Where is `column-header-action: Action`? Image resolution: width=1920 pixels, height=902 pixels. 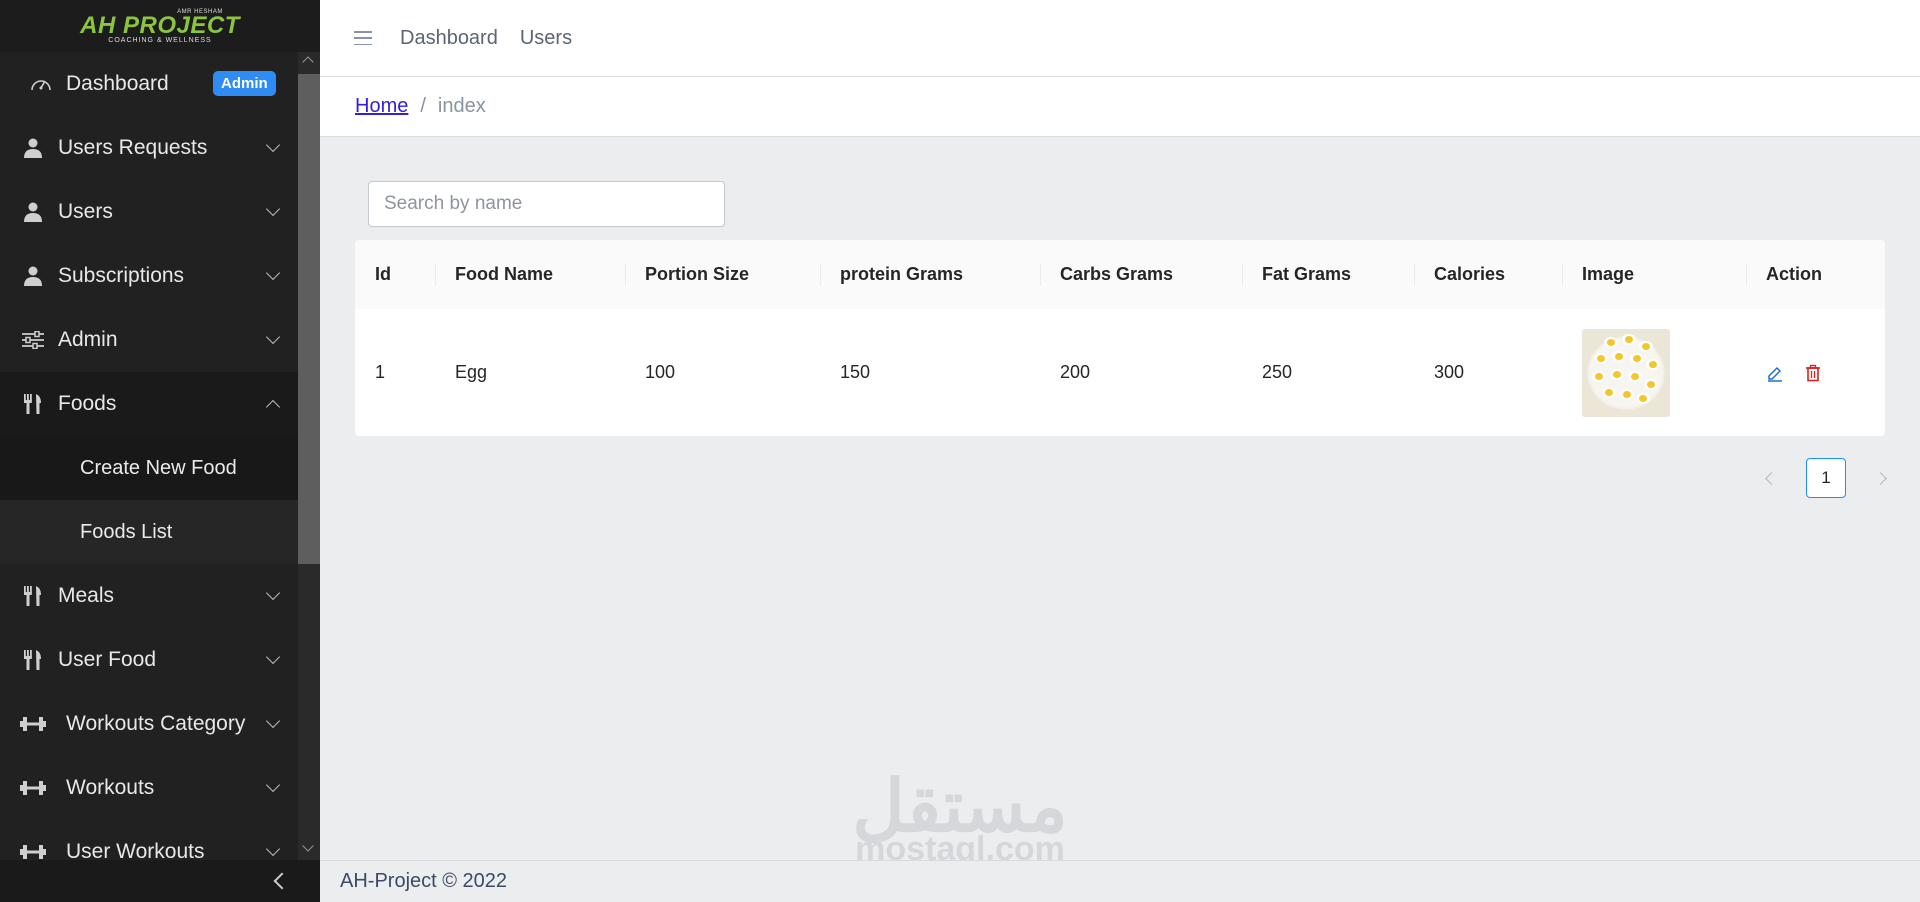 column-header-action: Action is located at coordinates (1815, 274).